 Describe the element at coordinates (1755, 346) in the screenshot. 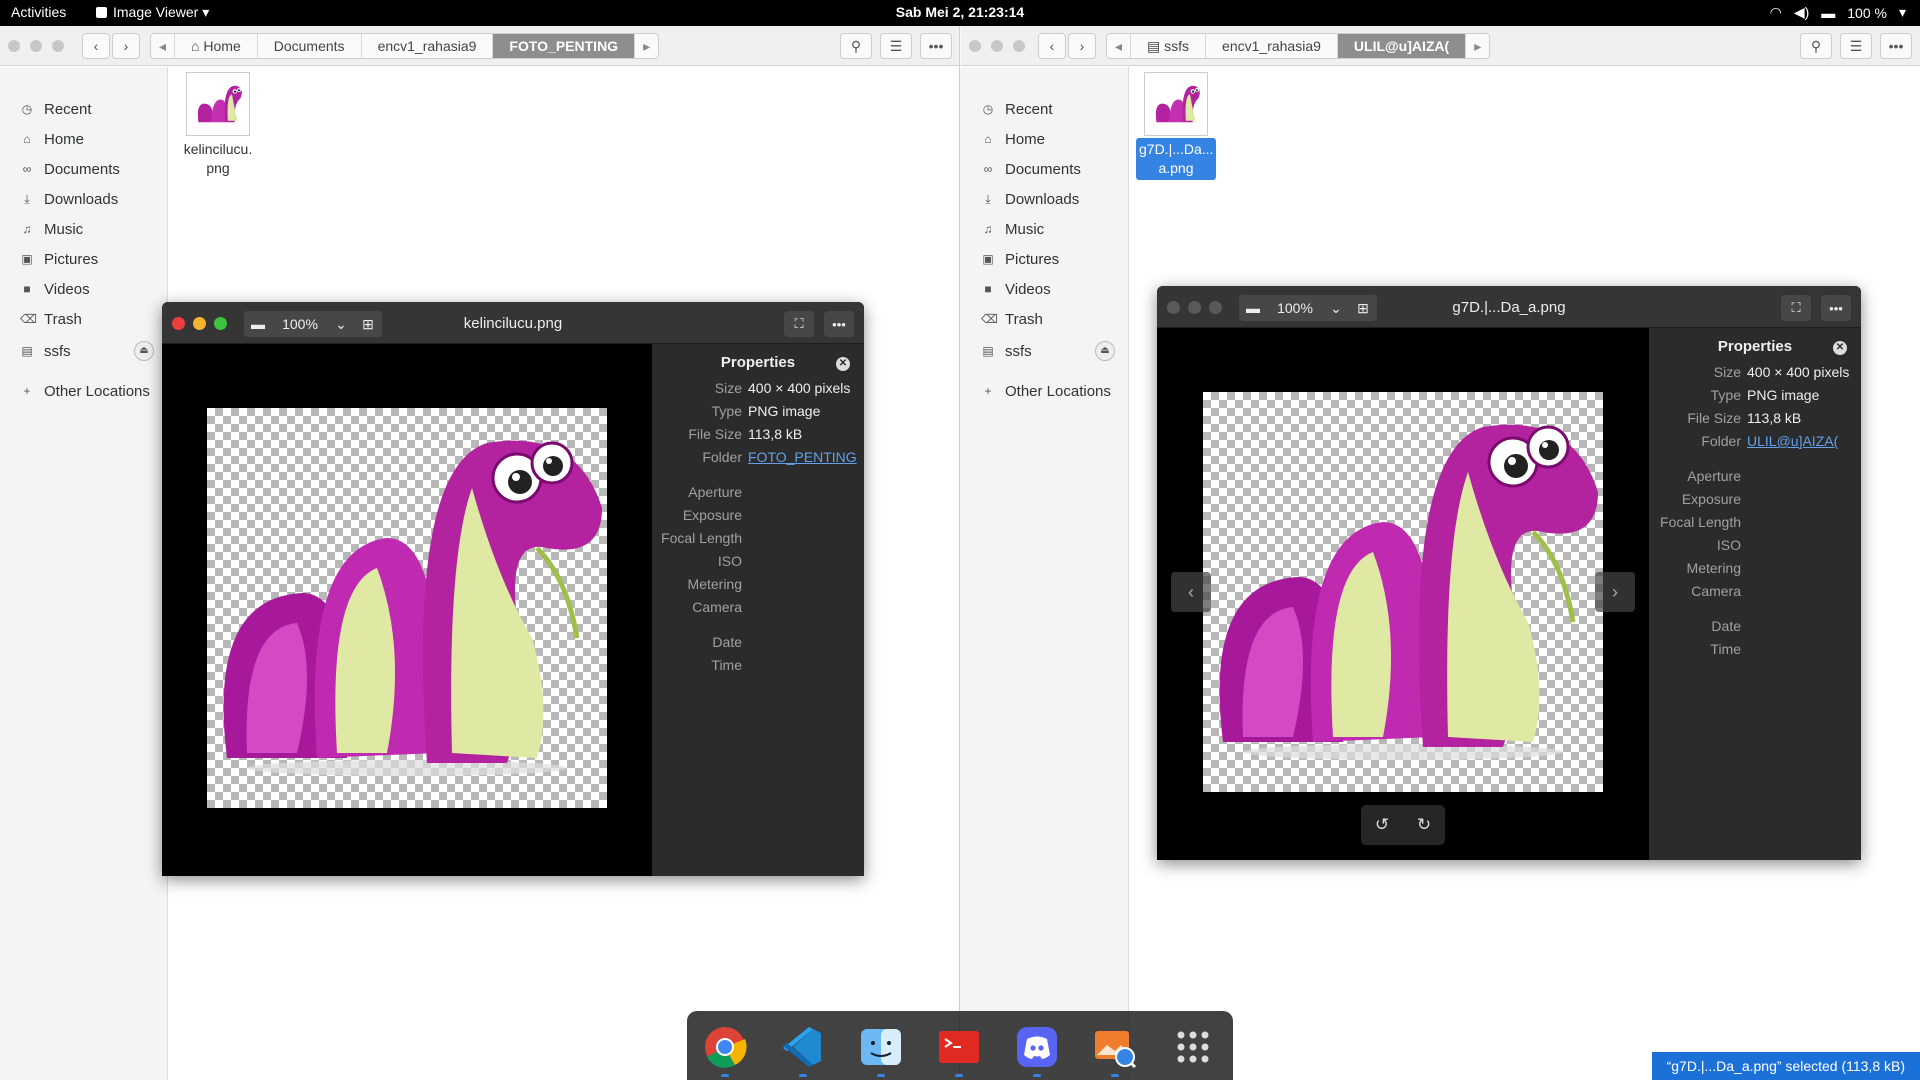

I see `properties-heading: Properties` at that location.